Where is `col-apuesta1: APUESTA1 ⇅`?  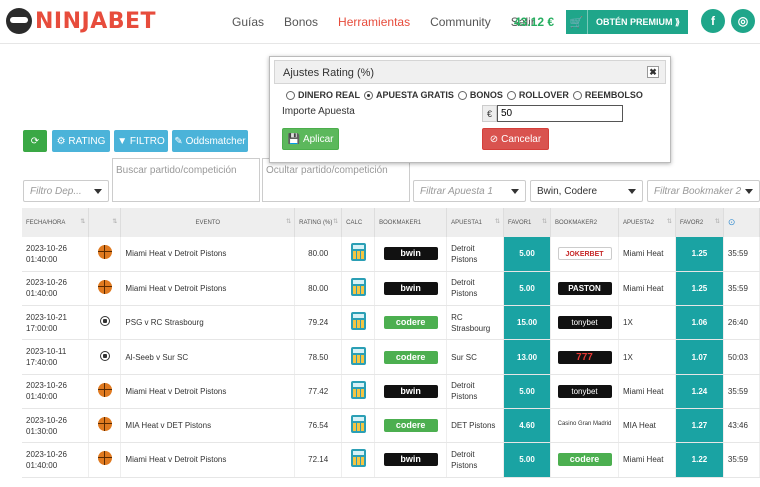
col-apuesta1: APUESTA1 ⇅ is located at coordinates (475, 222).